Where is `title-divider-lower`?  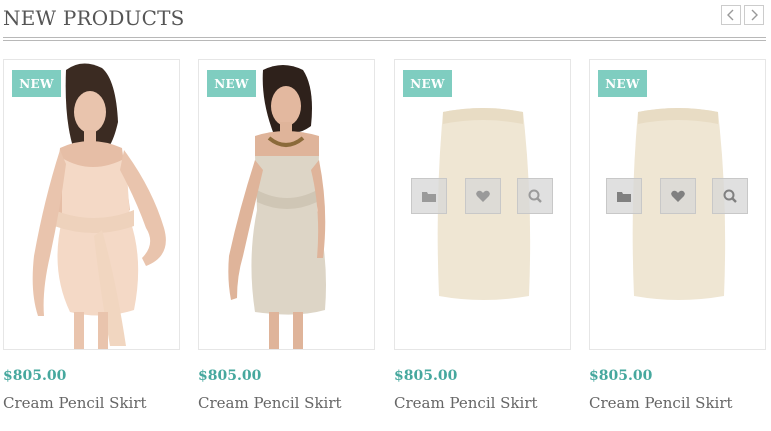
title-divider-lower is located at coordinates (384, 40).